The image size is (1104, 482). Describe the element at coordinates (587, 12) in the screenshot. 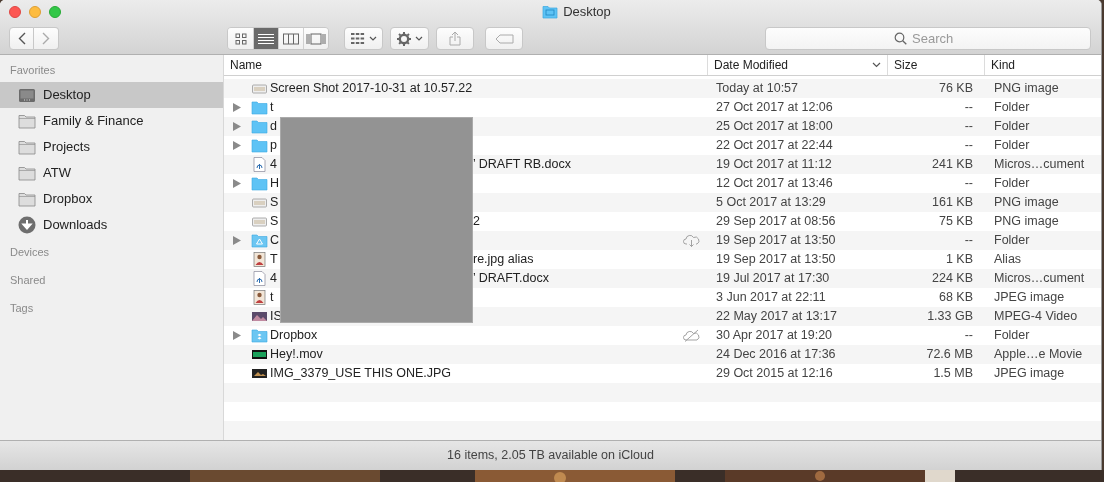

I see `window-title: Desktop` at that location.